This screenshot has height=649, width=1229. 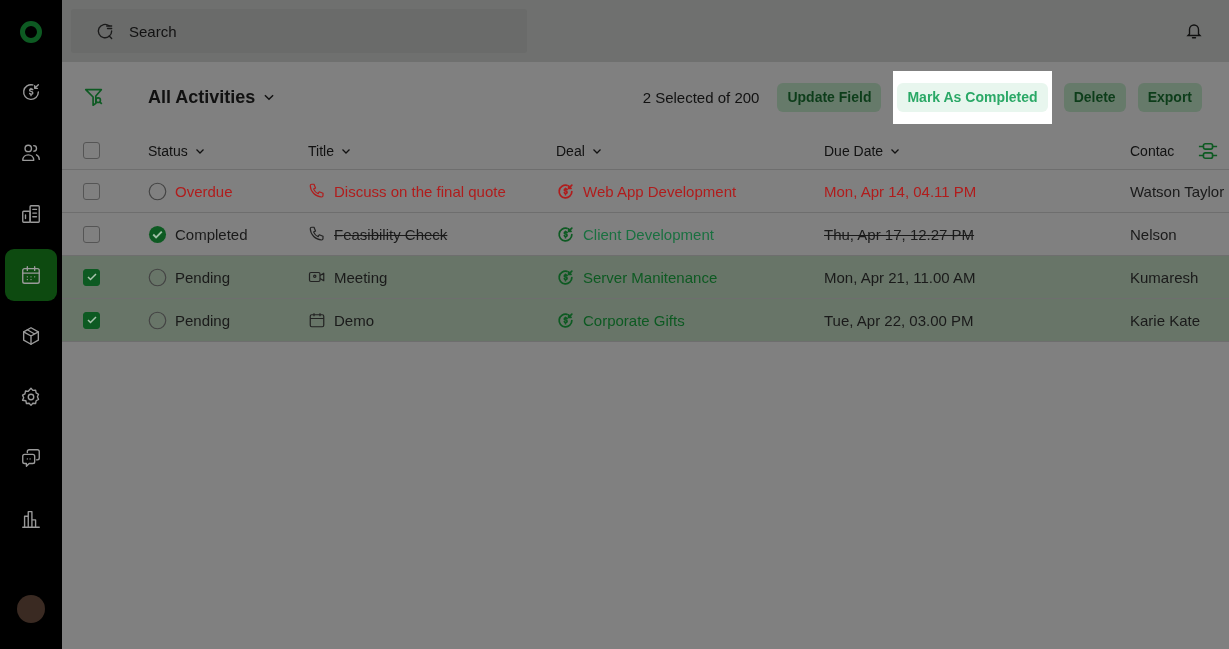 What do you see at coordinates (645, 320) in the screenshot?
I see `table-row: Pending Demo Corporate Gifts Tue, Apr 22, 03.00 PM Karie Kate` at bounding box center [645, 320].